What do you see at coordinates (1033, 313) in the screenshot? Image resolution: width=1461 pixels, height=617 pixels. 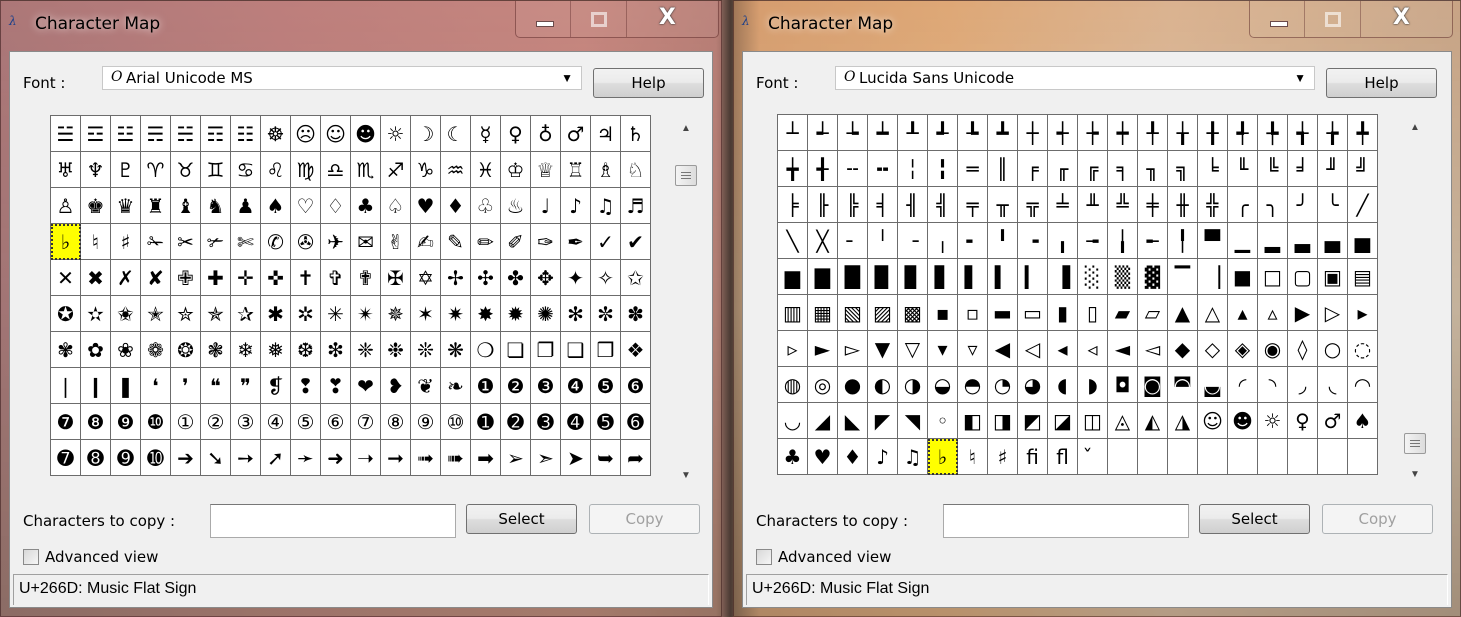 I see `character-cell: ▭` at bounding box center [1033, 313].